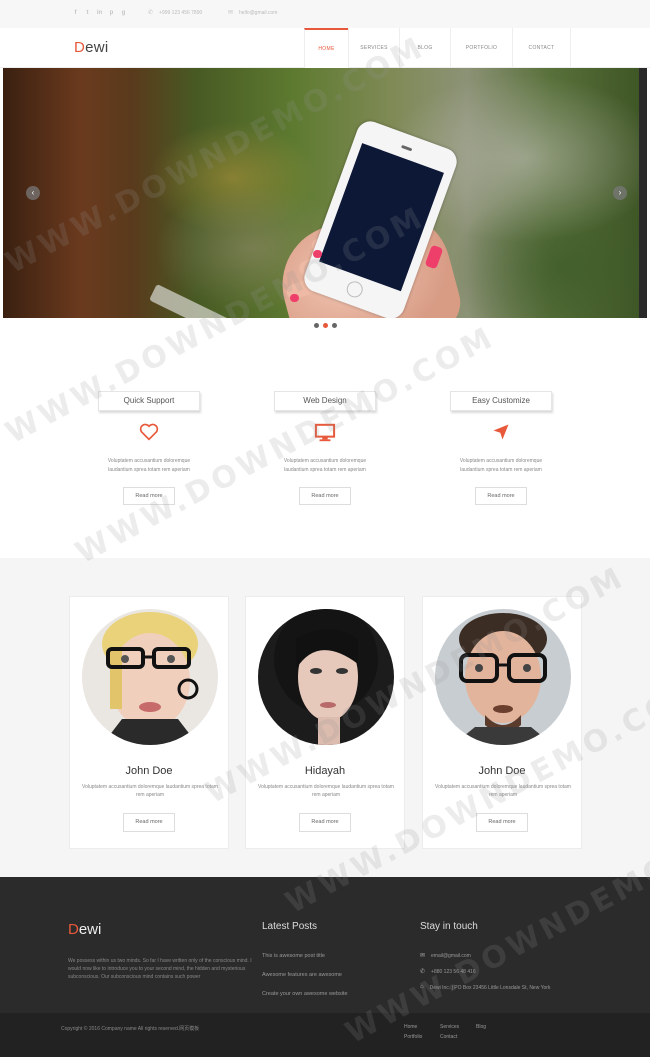  I want to click on footer-link-blog: Blog, so click(494, 1027).